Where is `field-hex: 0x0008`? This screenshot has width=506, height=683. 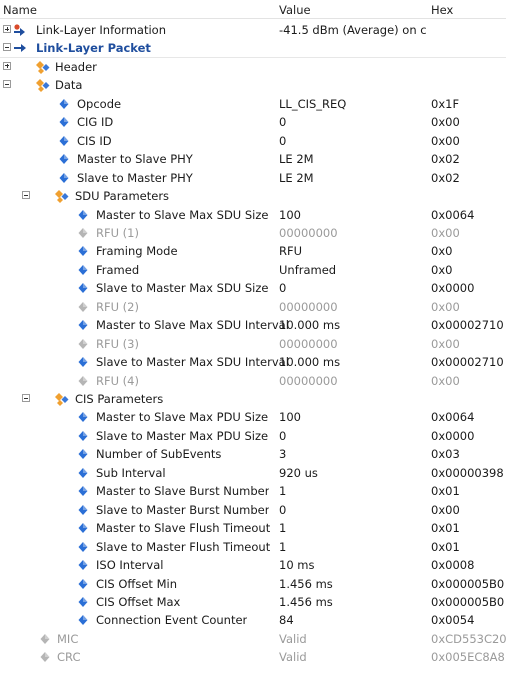
field-hex: 0x0008 is located at coordinates (453, 565).